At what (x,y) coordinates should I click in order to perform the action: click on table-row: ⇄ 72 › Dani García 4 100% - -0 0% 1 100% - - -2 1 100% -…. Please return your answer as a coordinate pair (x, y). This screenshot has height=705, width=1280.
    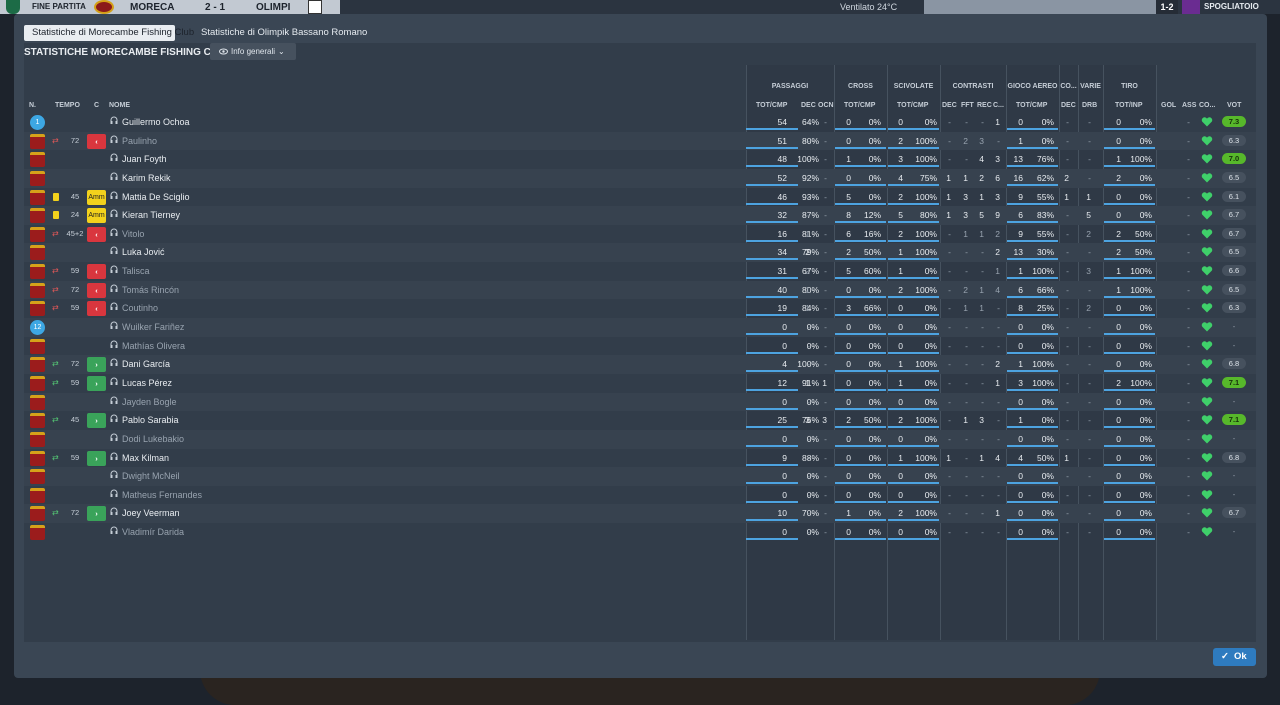
    Looking at the image, I should click on (640, 364).